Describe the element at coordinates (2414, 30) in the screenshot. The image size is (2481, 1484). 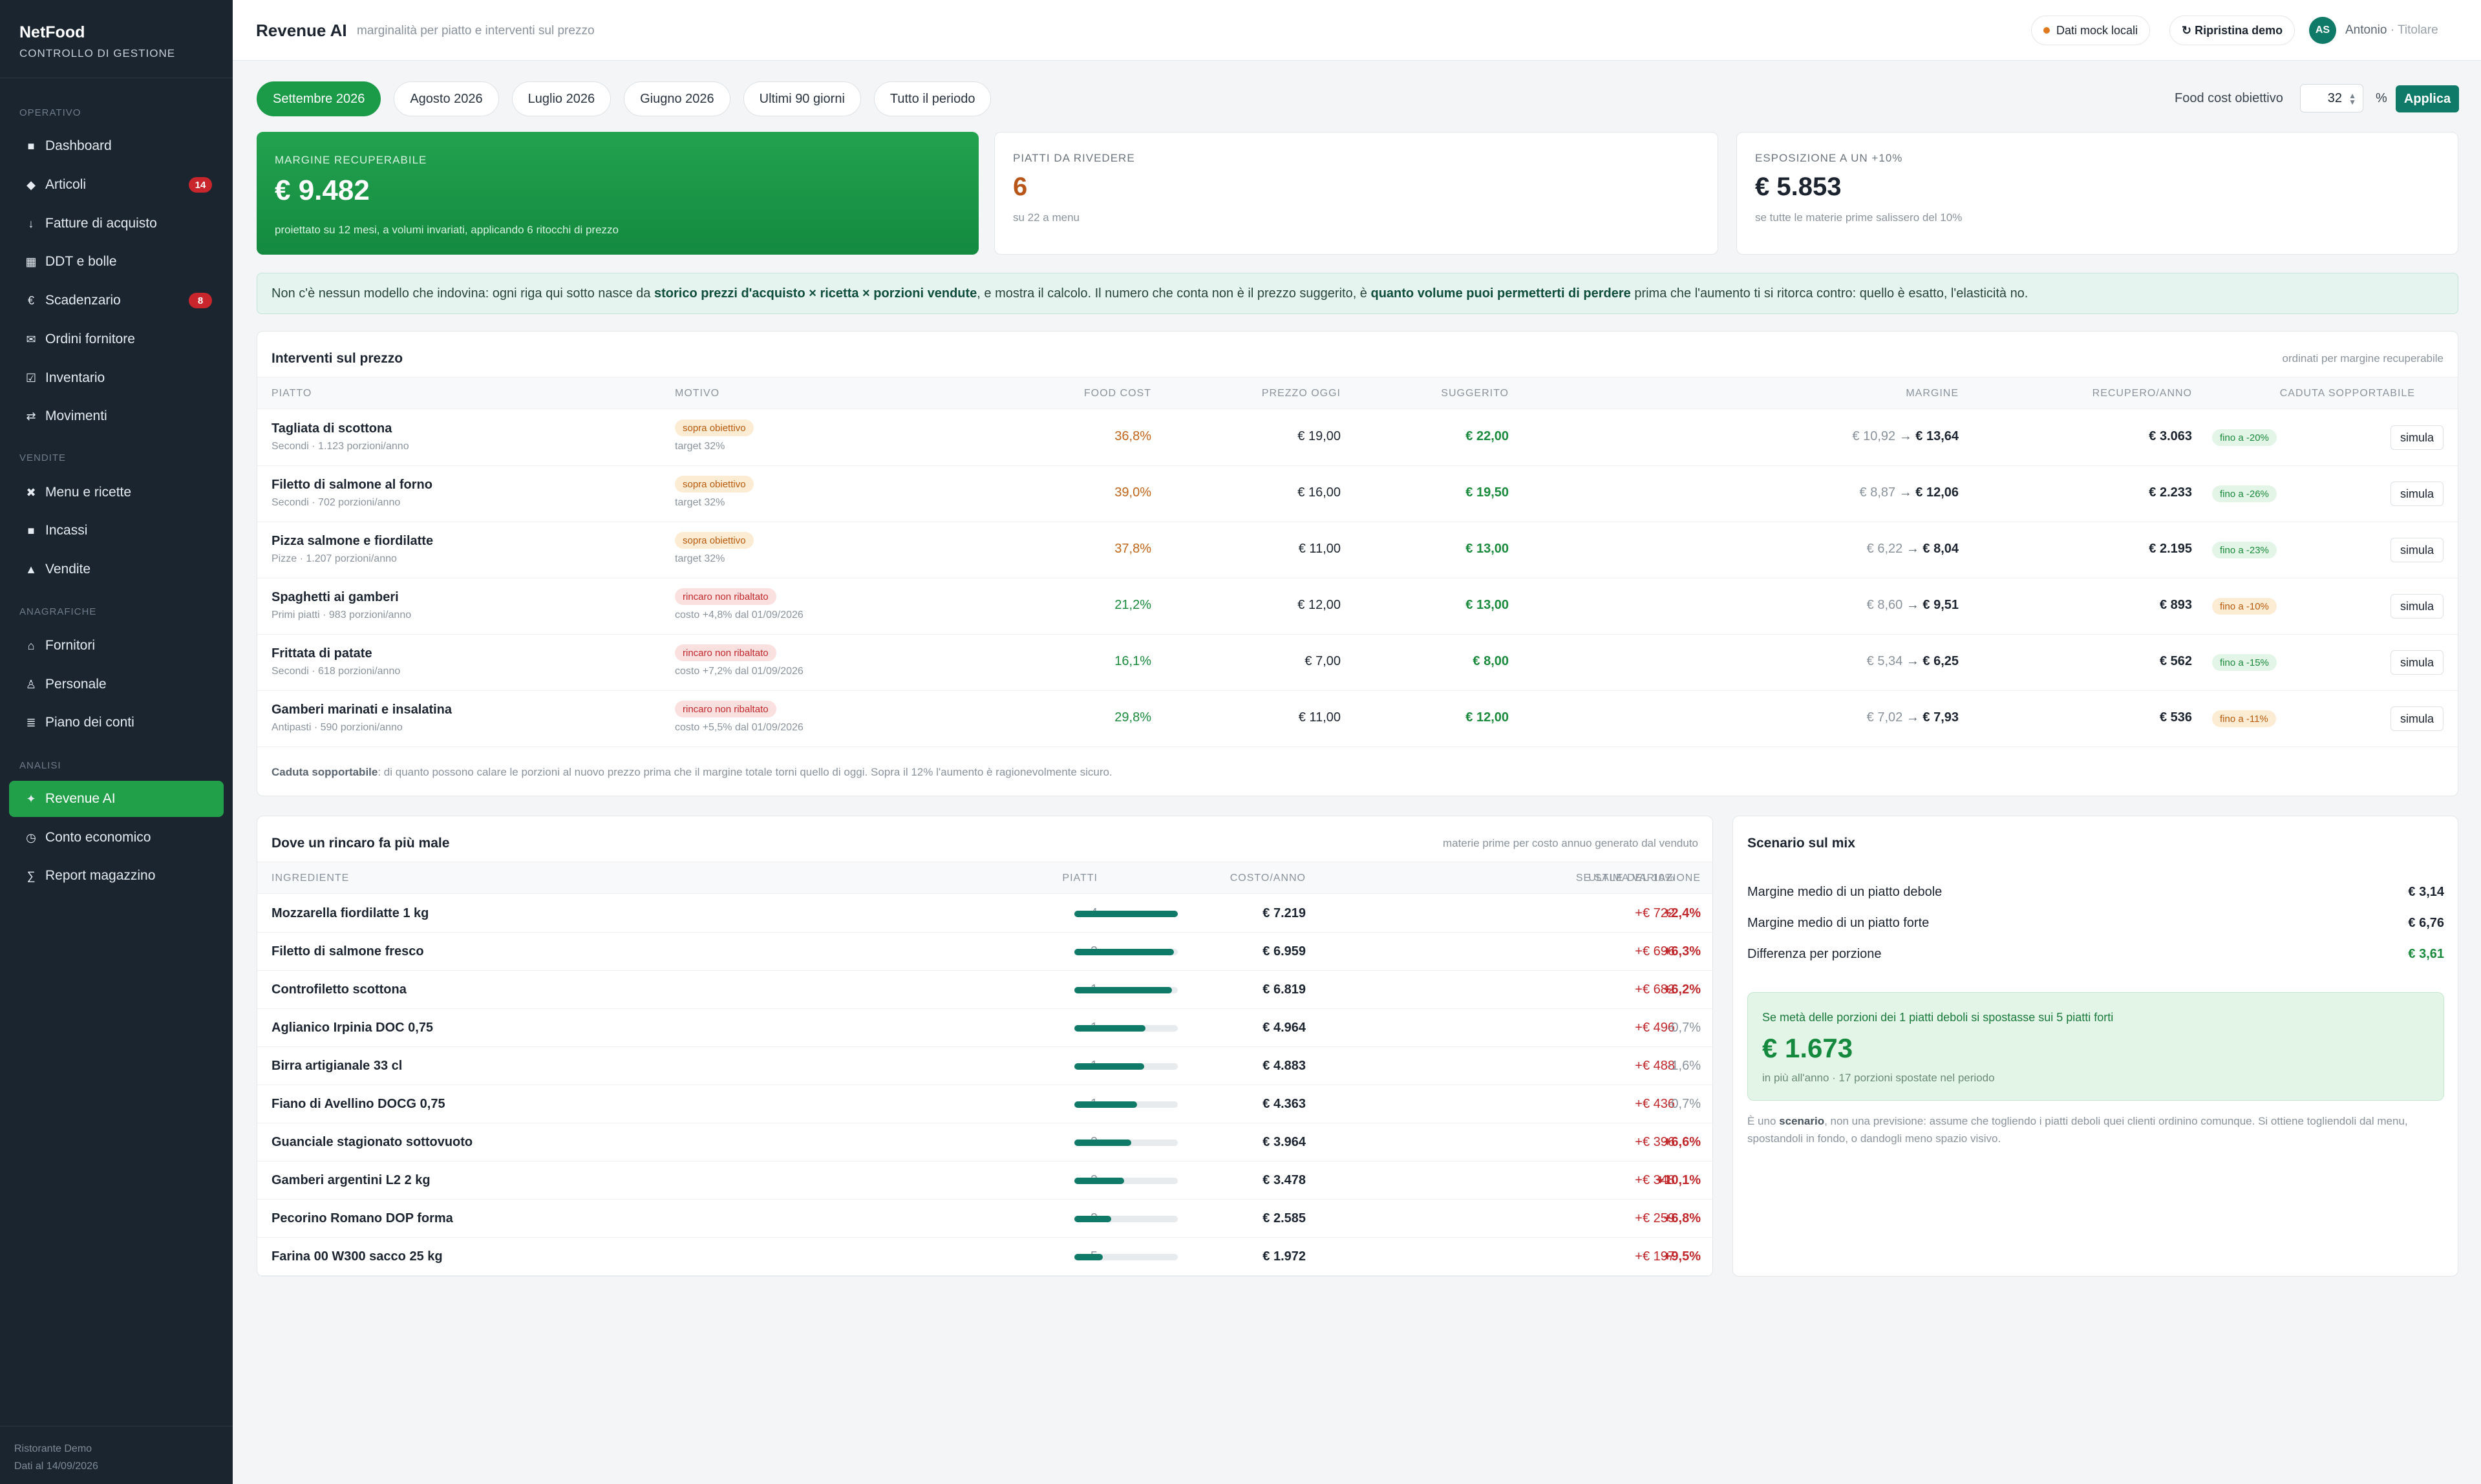
I see `user-role: · Titolare` at that location.